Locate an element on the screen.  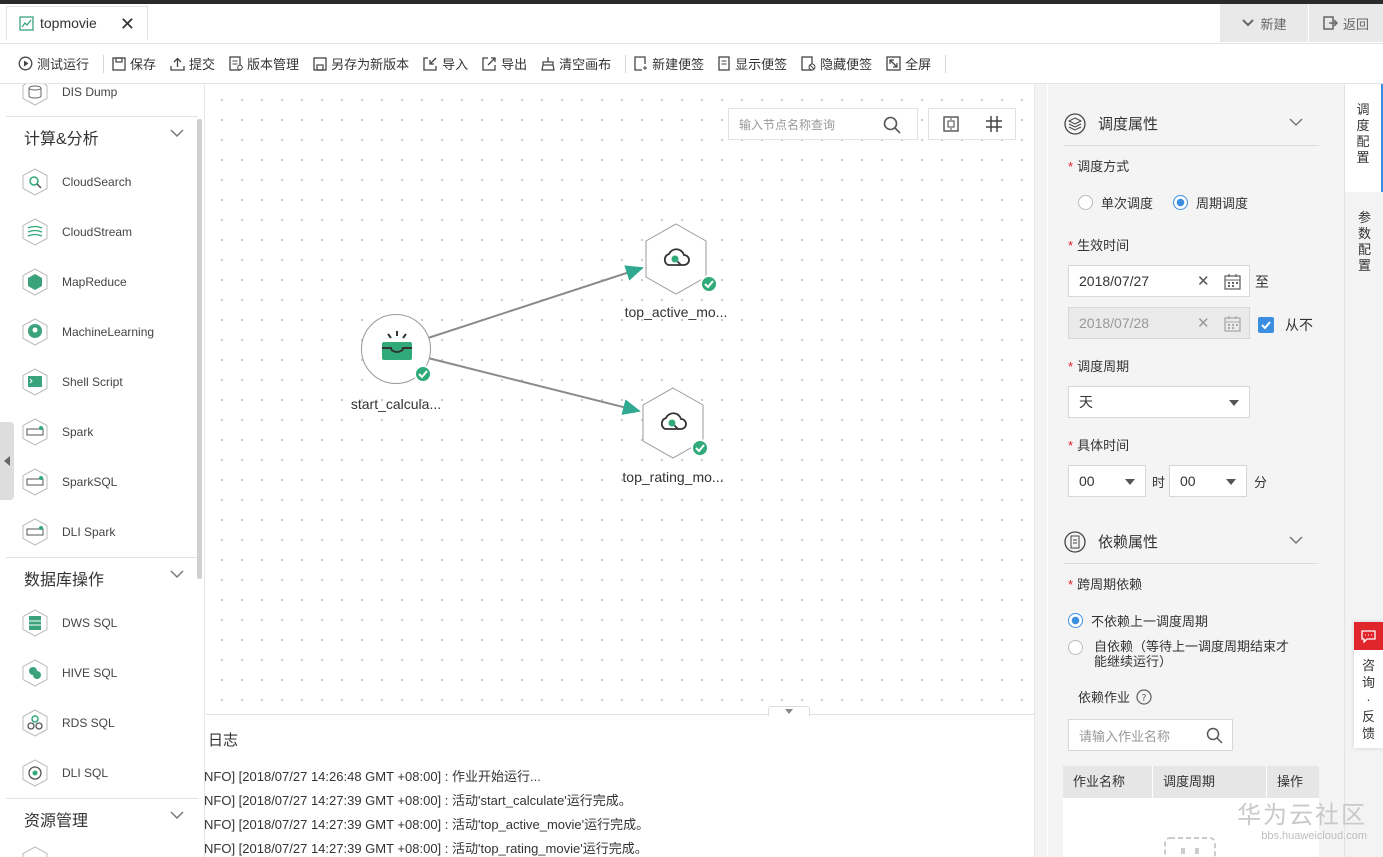
feedback-button: 咨询·反馈 is located at coordinates (1368, 685).